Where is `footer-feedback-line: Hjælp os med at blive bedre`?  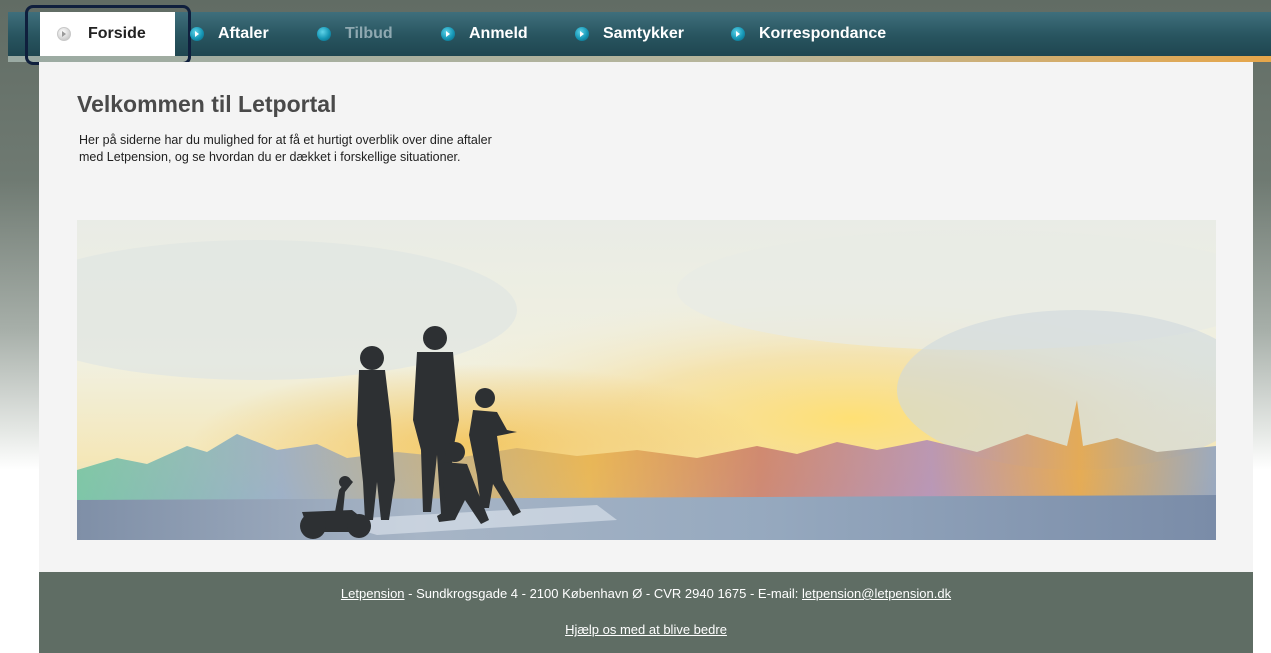
footer-feedback-line: Hjælp os med at blive bedre is located at coordinates (646, 629).